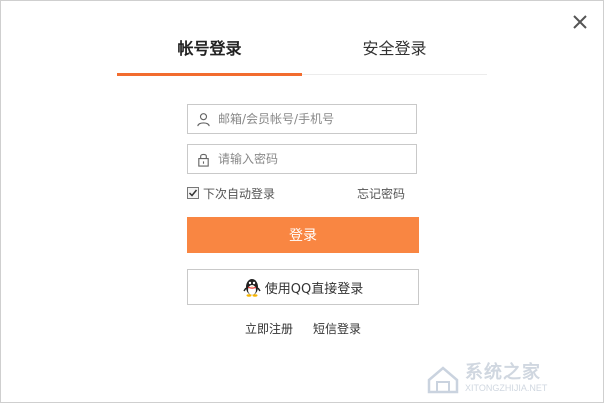 The image size is (604, 403). Describe the element at coordinates (252, 287) in the screenshot. I see `qq-penguin-icon` at that location.